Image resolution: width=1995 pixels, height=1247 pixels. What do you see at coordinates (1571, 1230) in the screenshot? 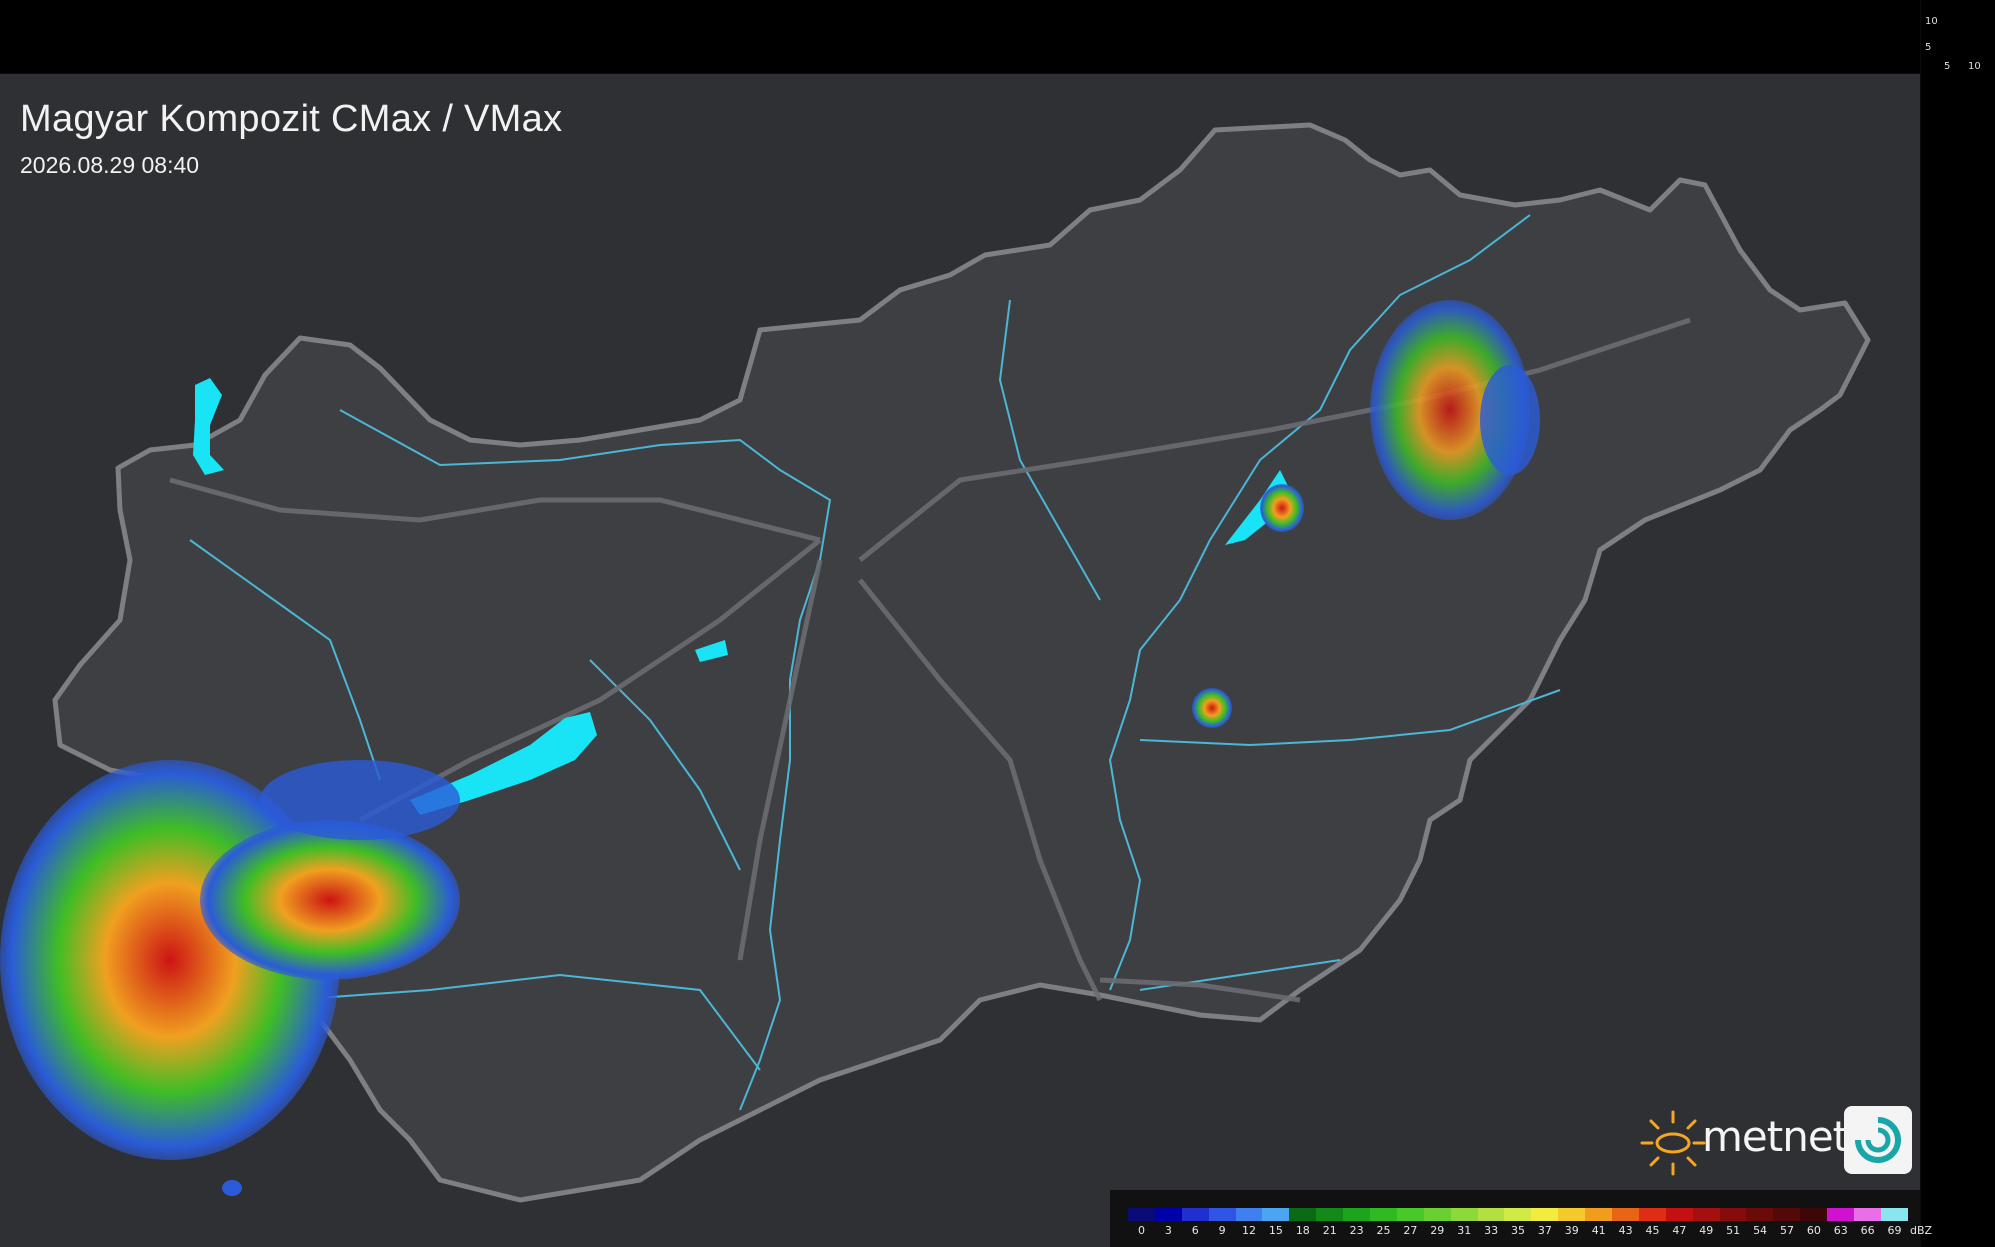
I see `legend-value: 39` at bounding box center [1571, 1230].